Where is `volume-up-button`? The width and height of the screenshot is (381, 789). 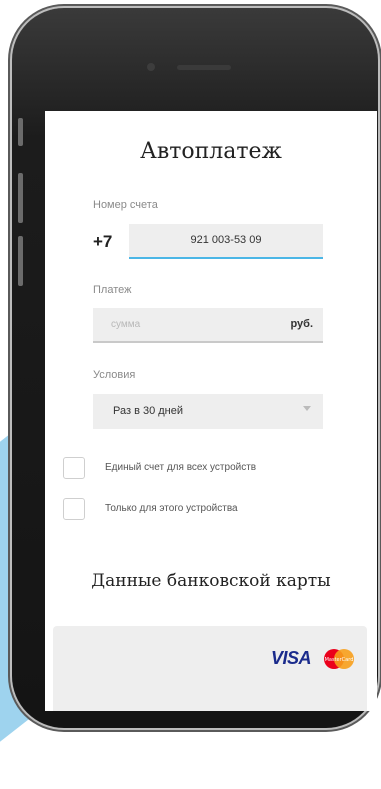
volume-up-button is located at coordinates (20, 198).